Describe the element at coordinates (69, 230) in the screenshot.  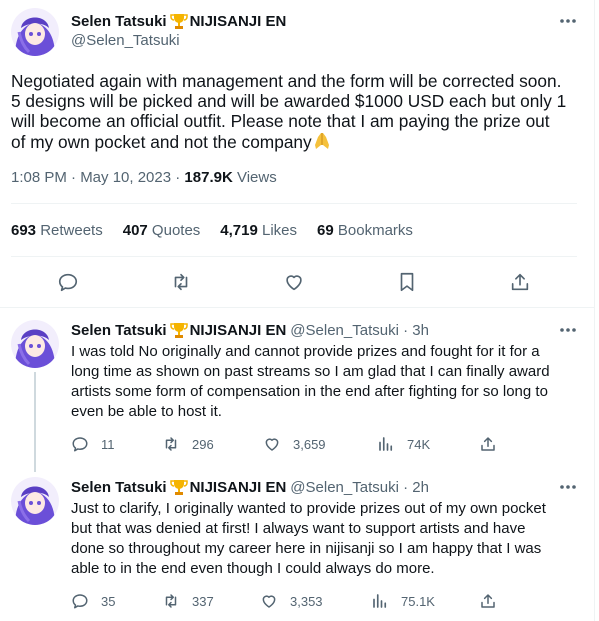
I see `retweets-label: Retweets` at that location.